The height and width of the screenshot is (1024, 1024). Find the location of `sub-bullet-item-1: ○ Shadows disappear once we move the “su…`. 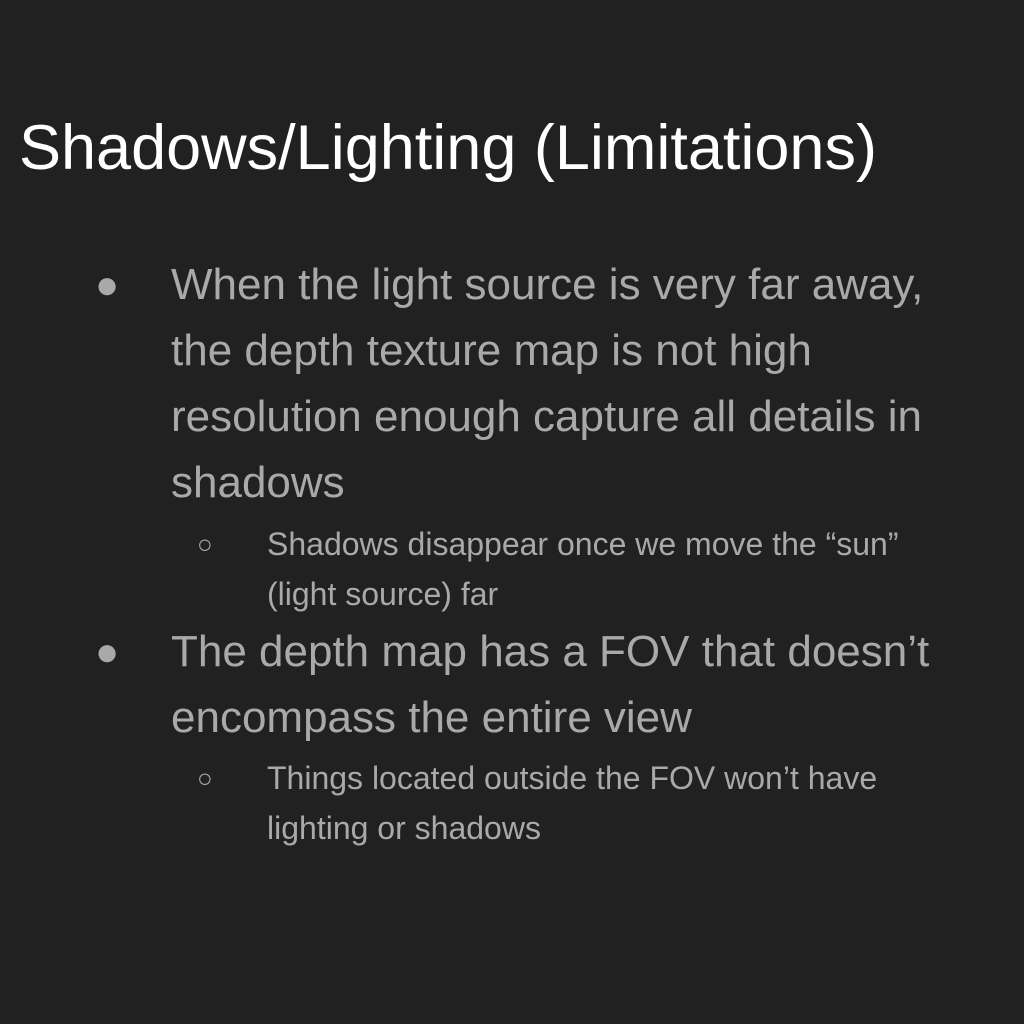

sub-bullet-item-1: ○ Shadows disappear once we move the “su… is located at coordinates (582, 569).